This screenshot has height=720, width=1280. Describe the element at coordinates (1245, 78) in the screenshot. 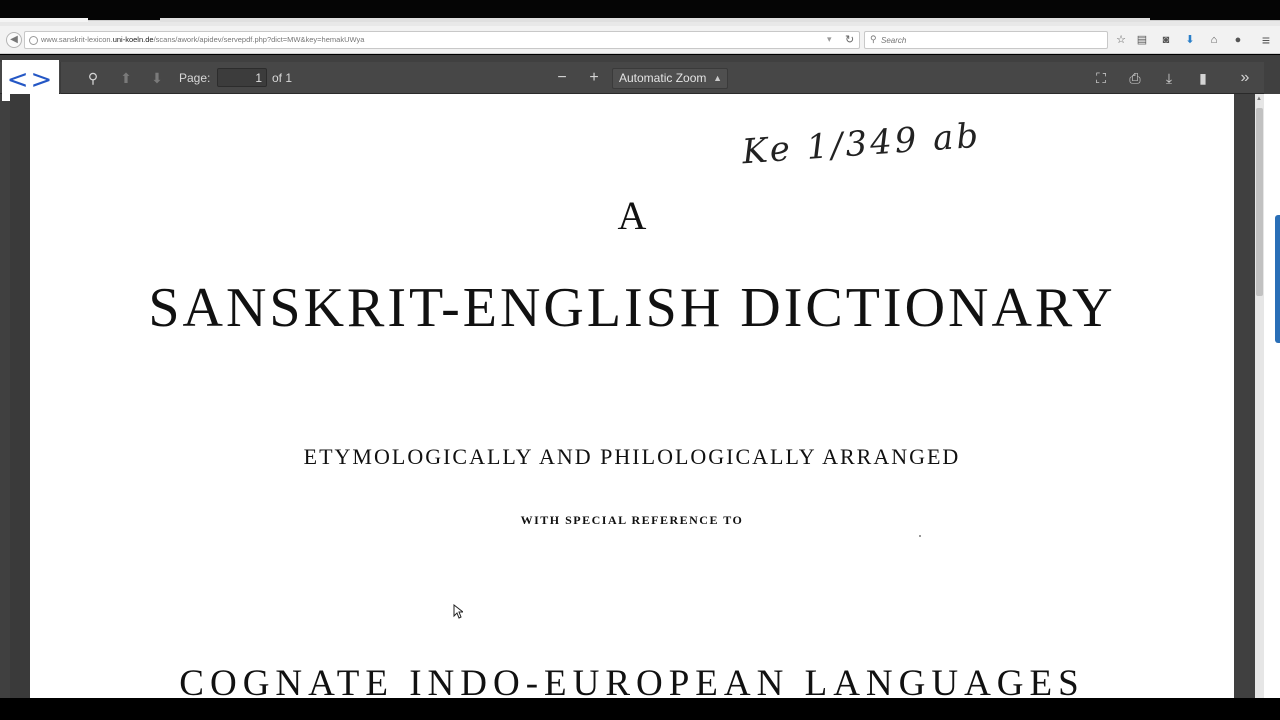

I see `tools-chevron-icon: »` at that location.